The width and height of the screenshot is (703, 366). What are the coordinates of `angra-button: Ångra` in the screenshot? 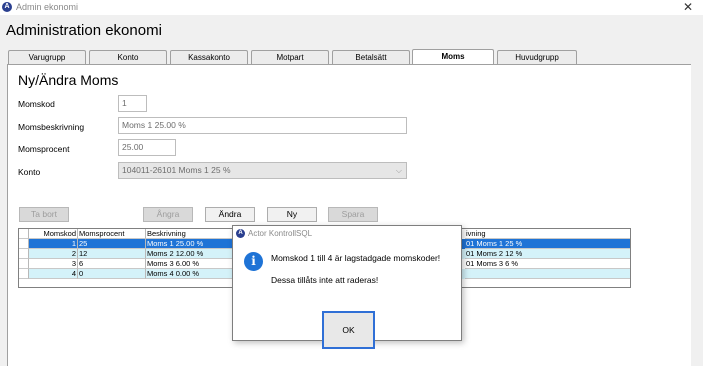 It's located at (168, 214).